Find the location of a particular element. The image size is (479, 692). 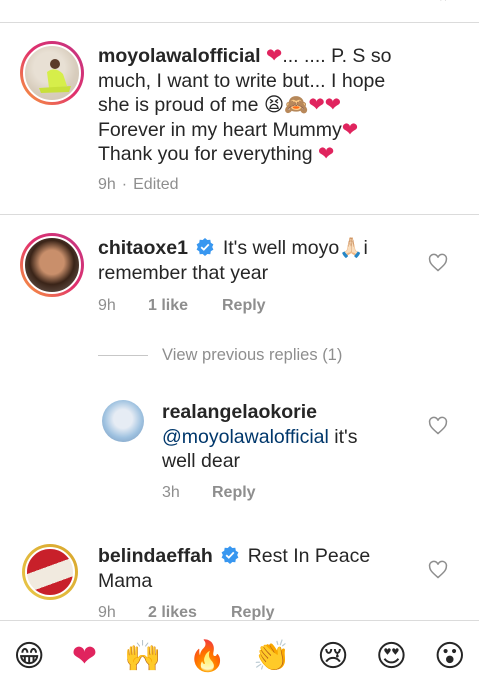

grinning-emoji: 😁 is located at coordinates (29, 656).